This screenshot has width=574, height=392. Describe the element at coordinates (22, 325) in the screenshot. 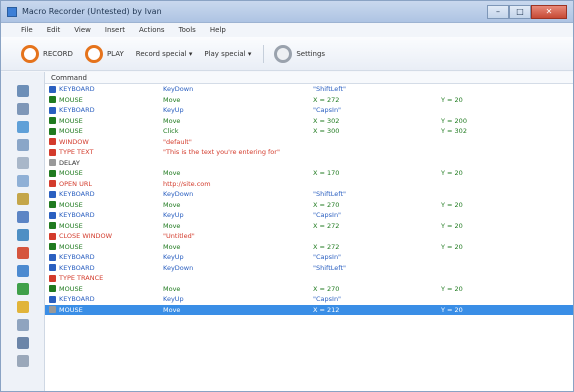

I see `grid-icon` at that location.